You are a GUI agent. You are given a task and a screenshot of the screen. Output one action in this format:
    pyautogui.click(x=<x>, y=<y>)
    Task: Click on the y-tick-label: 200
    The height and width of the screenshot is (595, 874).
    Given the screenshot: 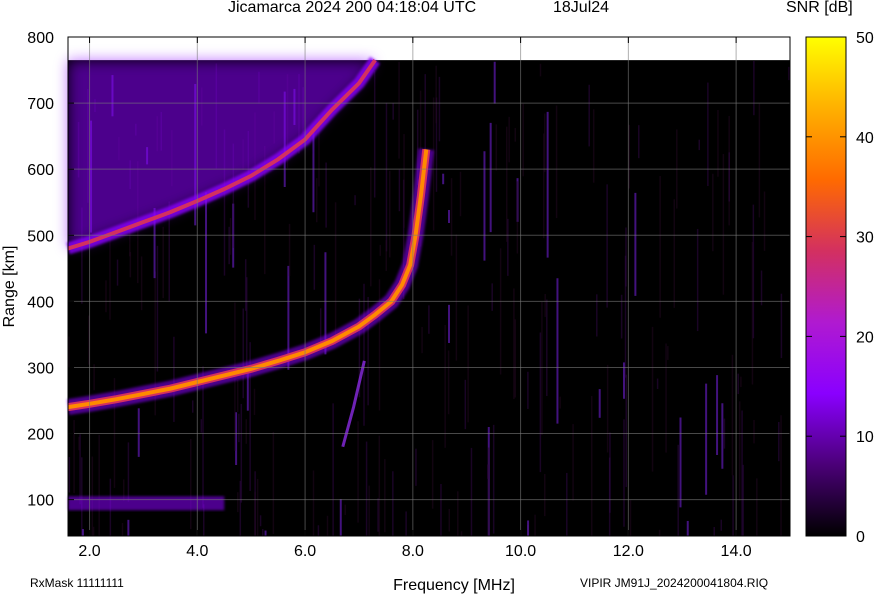 What is the action you would take?
    pyautogui.click(x=40, y=435)
    